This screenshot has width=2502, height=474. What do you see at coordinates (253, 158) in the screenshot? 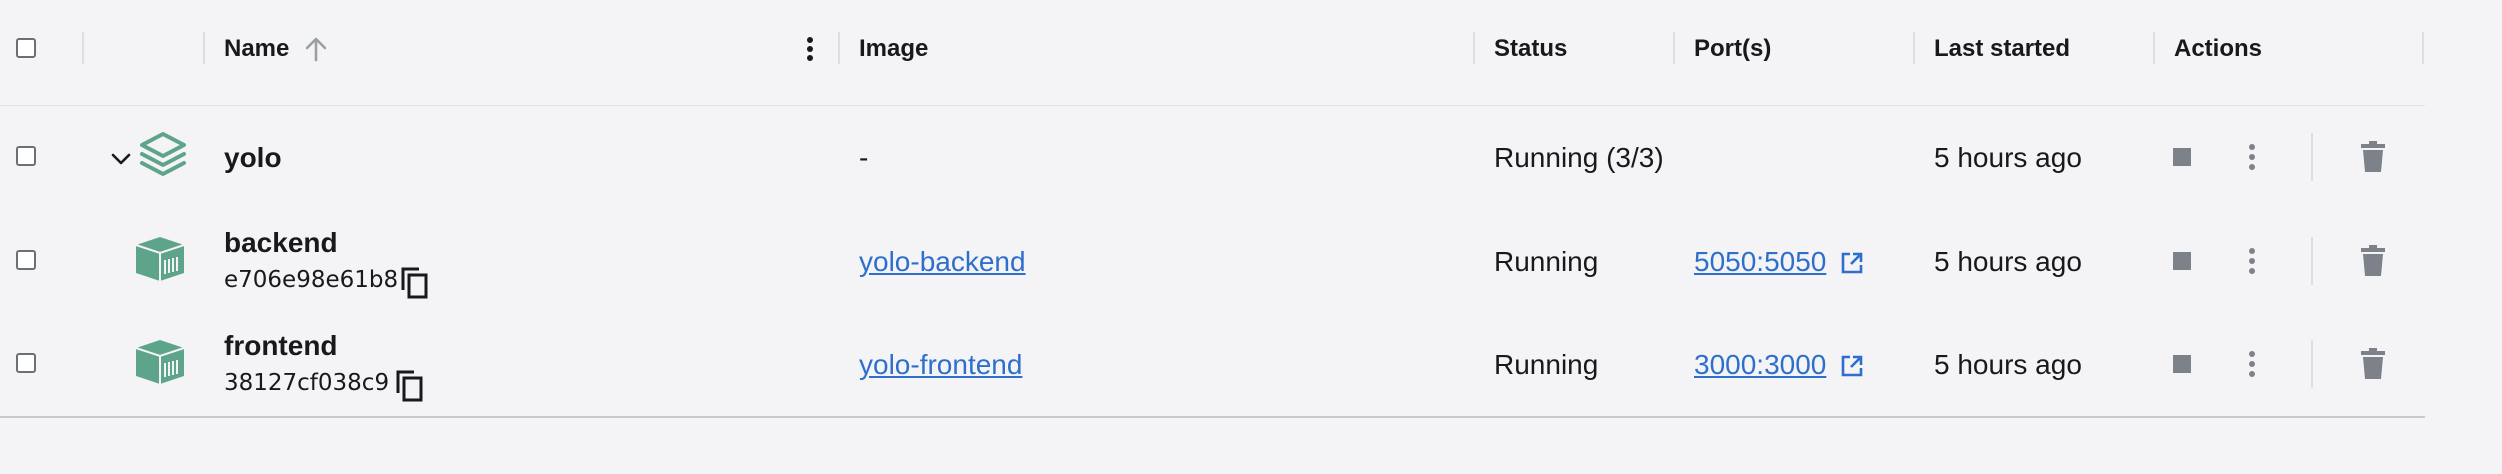
I see `group-name: yolo` at bounding box center [253, 158].